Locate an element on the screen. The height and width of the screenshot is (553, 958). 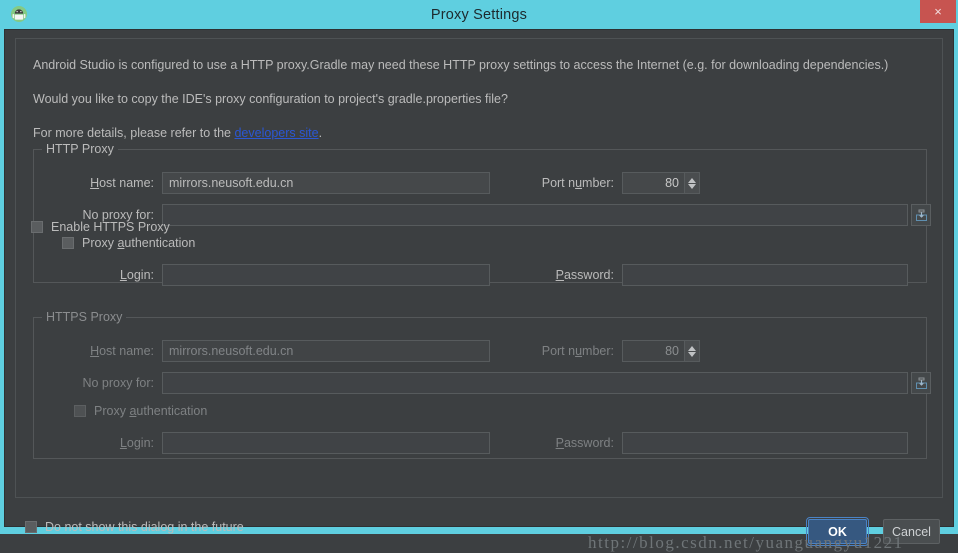
https-proxy-auth-checkbox: Proxy authentication is located at coordinates (140, 411).